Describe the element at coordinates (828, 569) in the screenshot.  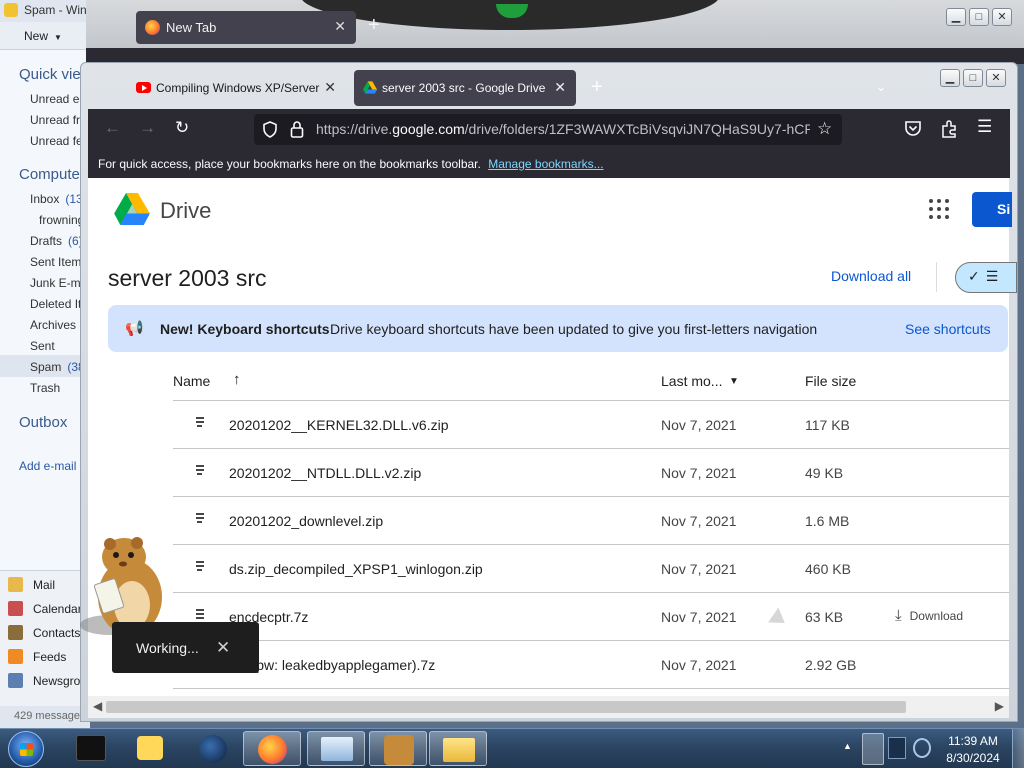
I see `file-size: 460 KB` at that location.